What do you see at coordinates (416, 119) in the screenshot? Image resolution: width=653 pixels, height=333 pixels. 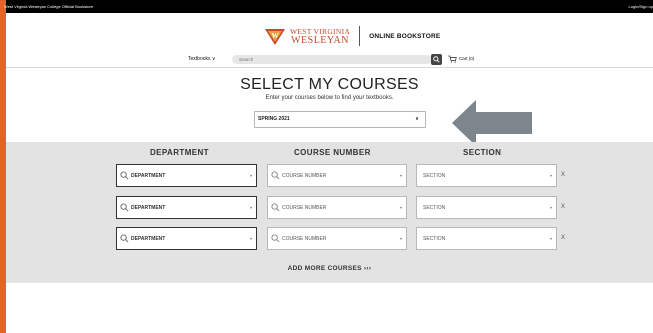 I see `chevron-down-icon: ∨` at bounding box center [416, 119].